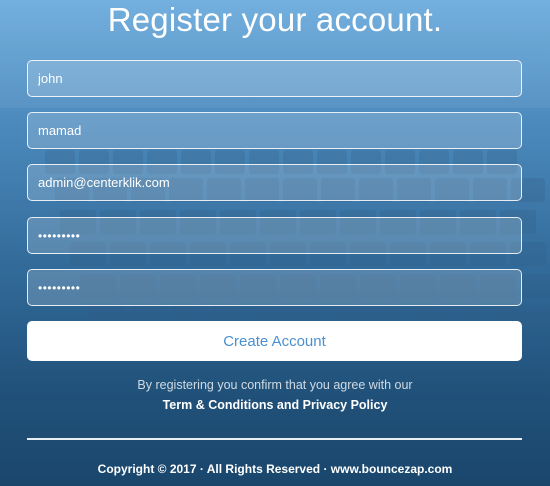 This screenshot has width=550, height=486. What do you see at coordinates (274, 341) in the screenshot?
I see `create-account-button: Create Account` at bounding box center [274, 341].